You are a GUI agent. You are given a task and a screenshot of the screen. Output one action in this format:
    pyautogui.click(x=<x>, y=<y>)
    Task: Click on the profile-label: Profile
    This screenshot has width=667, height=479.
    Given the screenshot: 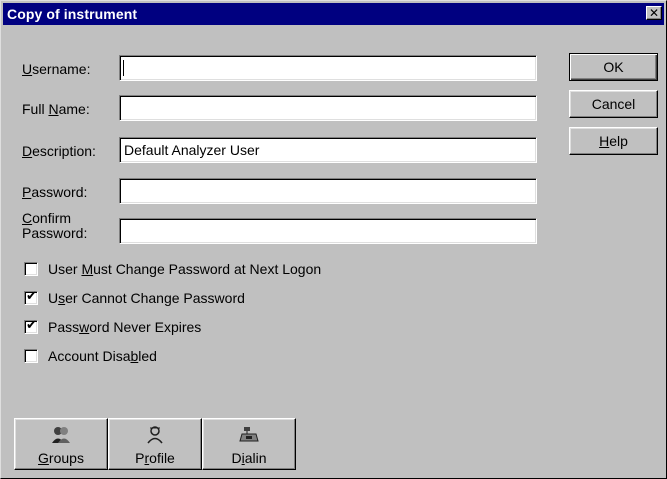 What is the action you would take?
    pyautogui.click(x=155, y=458)
    